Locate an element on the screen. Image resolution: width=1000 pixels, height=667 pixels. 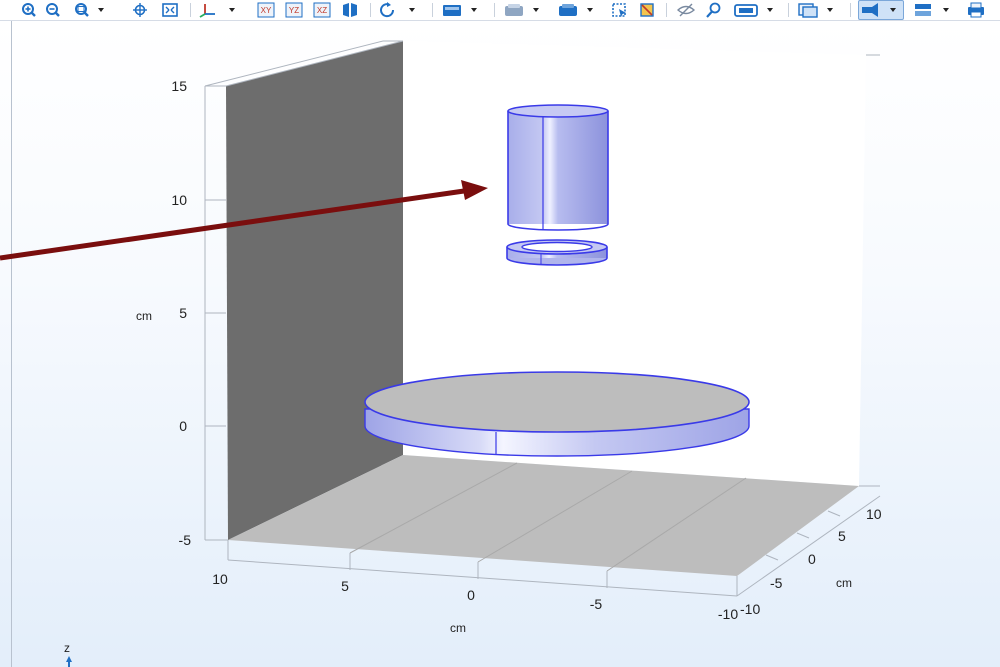
y-axis-unit: cm is located at coordinates (844, 583).